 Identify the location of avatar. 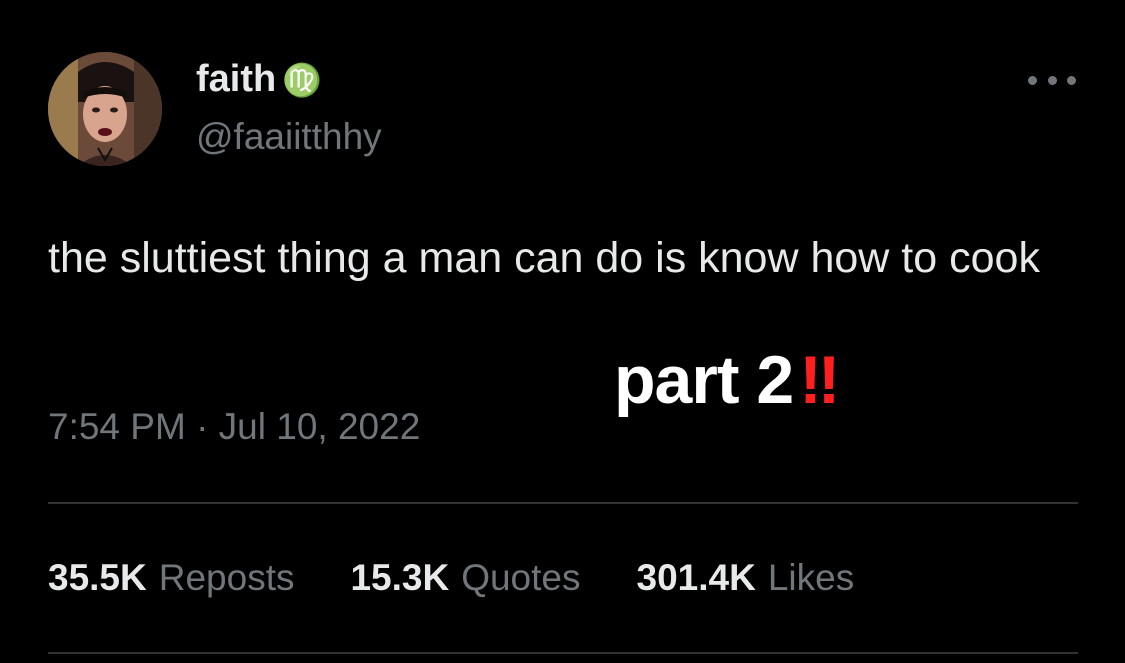
(105, 109).